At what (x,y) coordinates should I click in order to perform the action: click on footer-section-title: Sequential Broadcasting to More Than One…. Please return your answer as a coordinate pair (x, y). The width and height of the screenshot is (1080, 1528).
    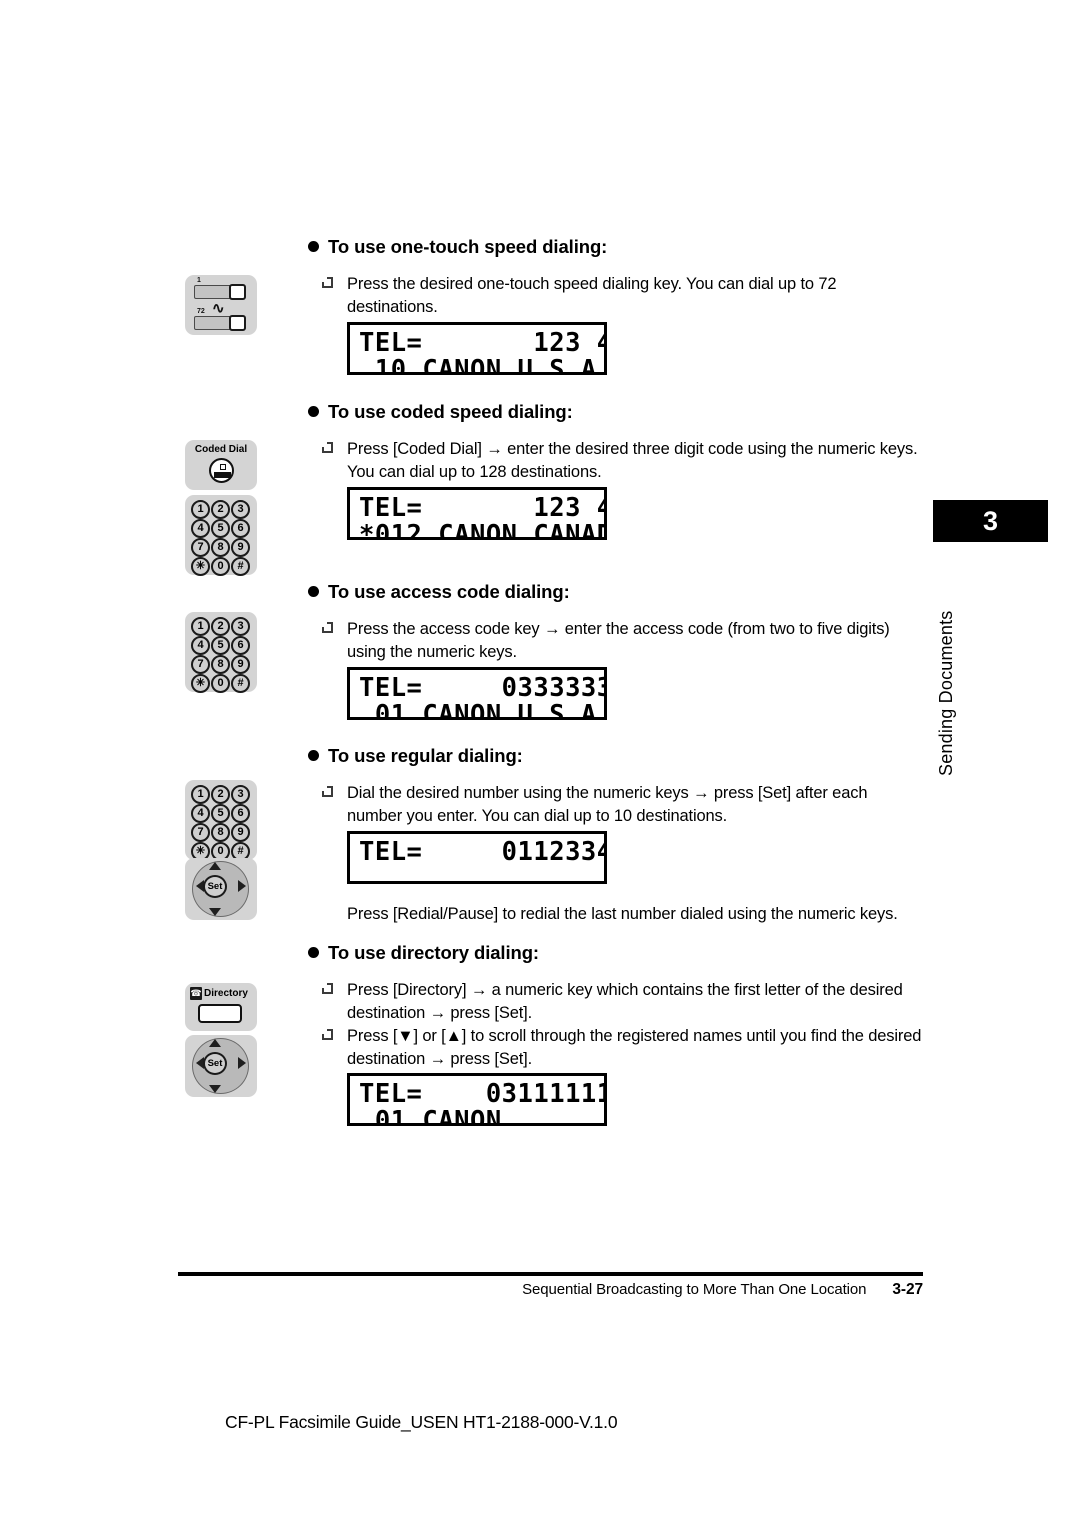
    Looking at the image, I should click on (694, 1289).